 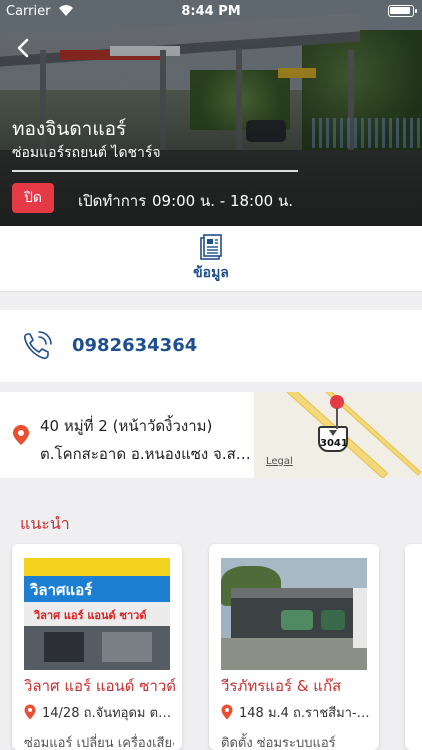 What do you see at coordinates (281, 686) in the screenshot?
I see `card-title: วีรภัทรแอร์ & แก๊ส` at bounding box center [281, 686].